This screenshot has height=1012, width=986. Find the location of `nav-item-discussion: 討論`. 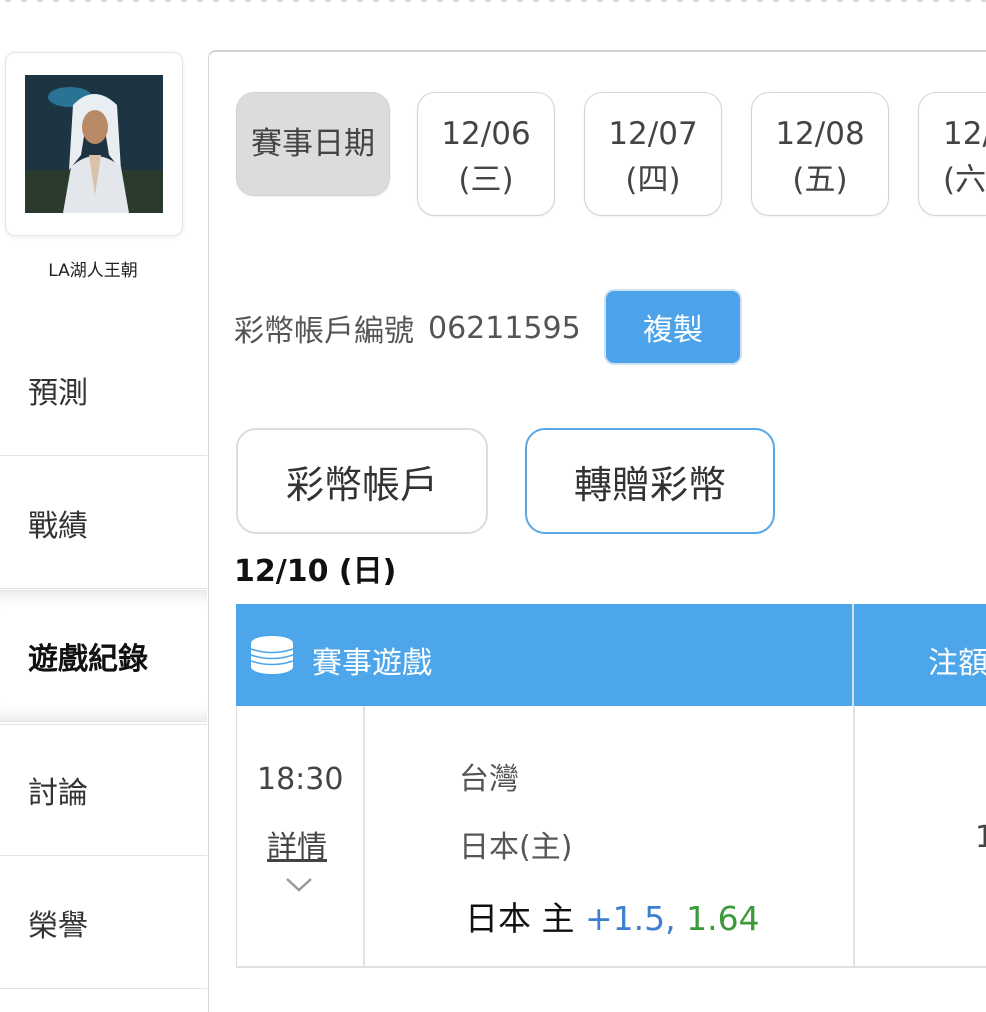

nav-item-discussion: 討論 is located at coordinates (103, 790).